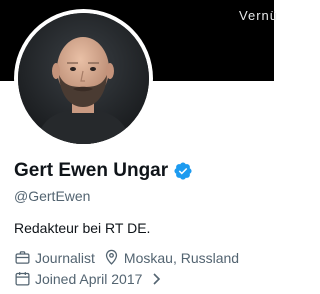  I want to click on profession-label: Journalist, so click(65, 257).